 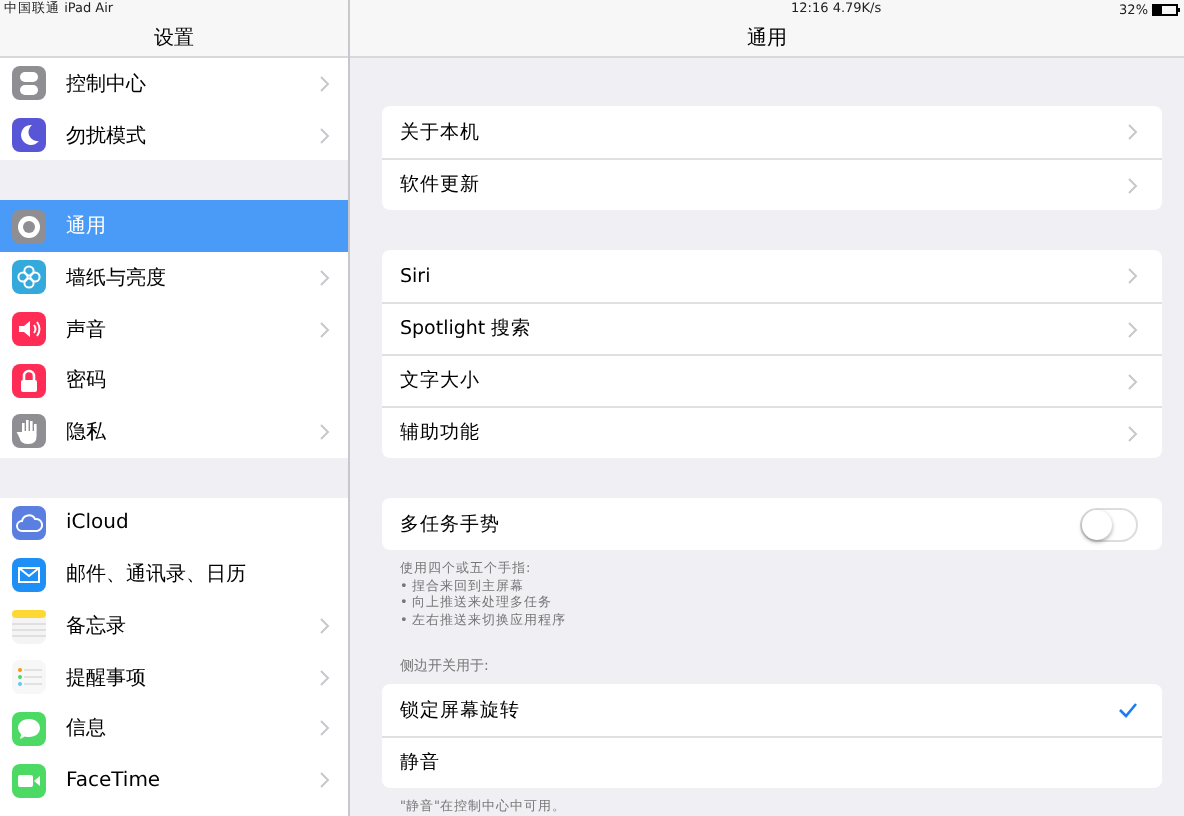 I want to click on row-label: 静音, so click(x=420, y=763).